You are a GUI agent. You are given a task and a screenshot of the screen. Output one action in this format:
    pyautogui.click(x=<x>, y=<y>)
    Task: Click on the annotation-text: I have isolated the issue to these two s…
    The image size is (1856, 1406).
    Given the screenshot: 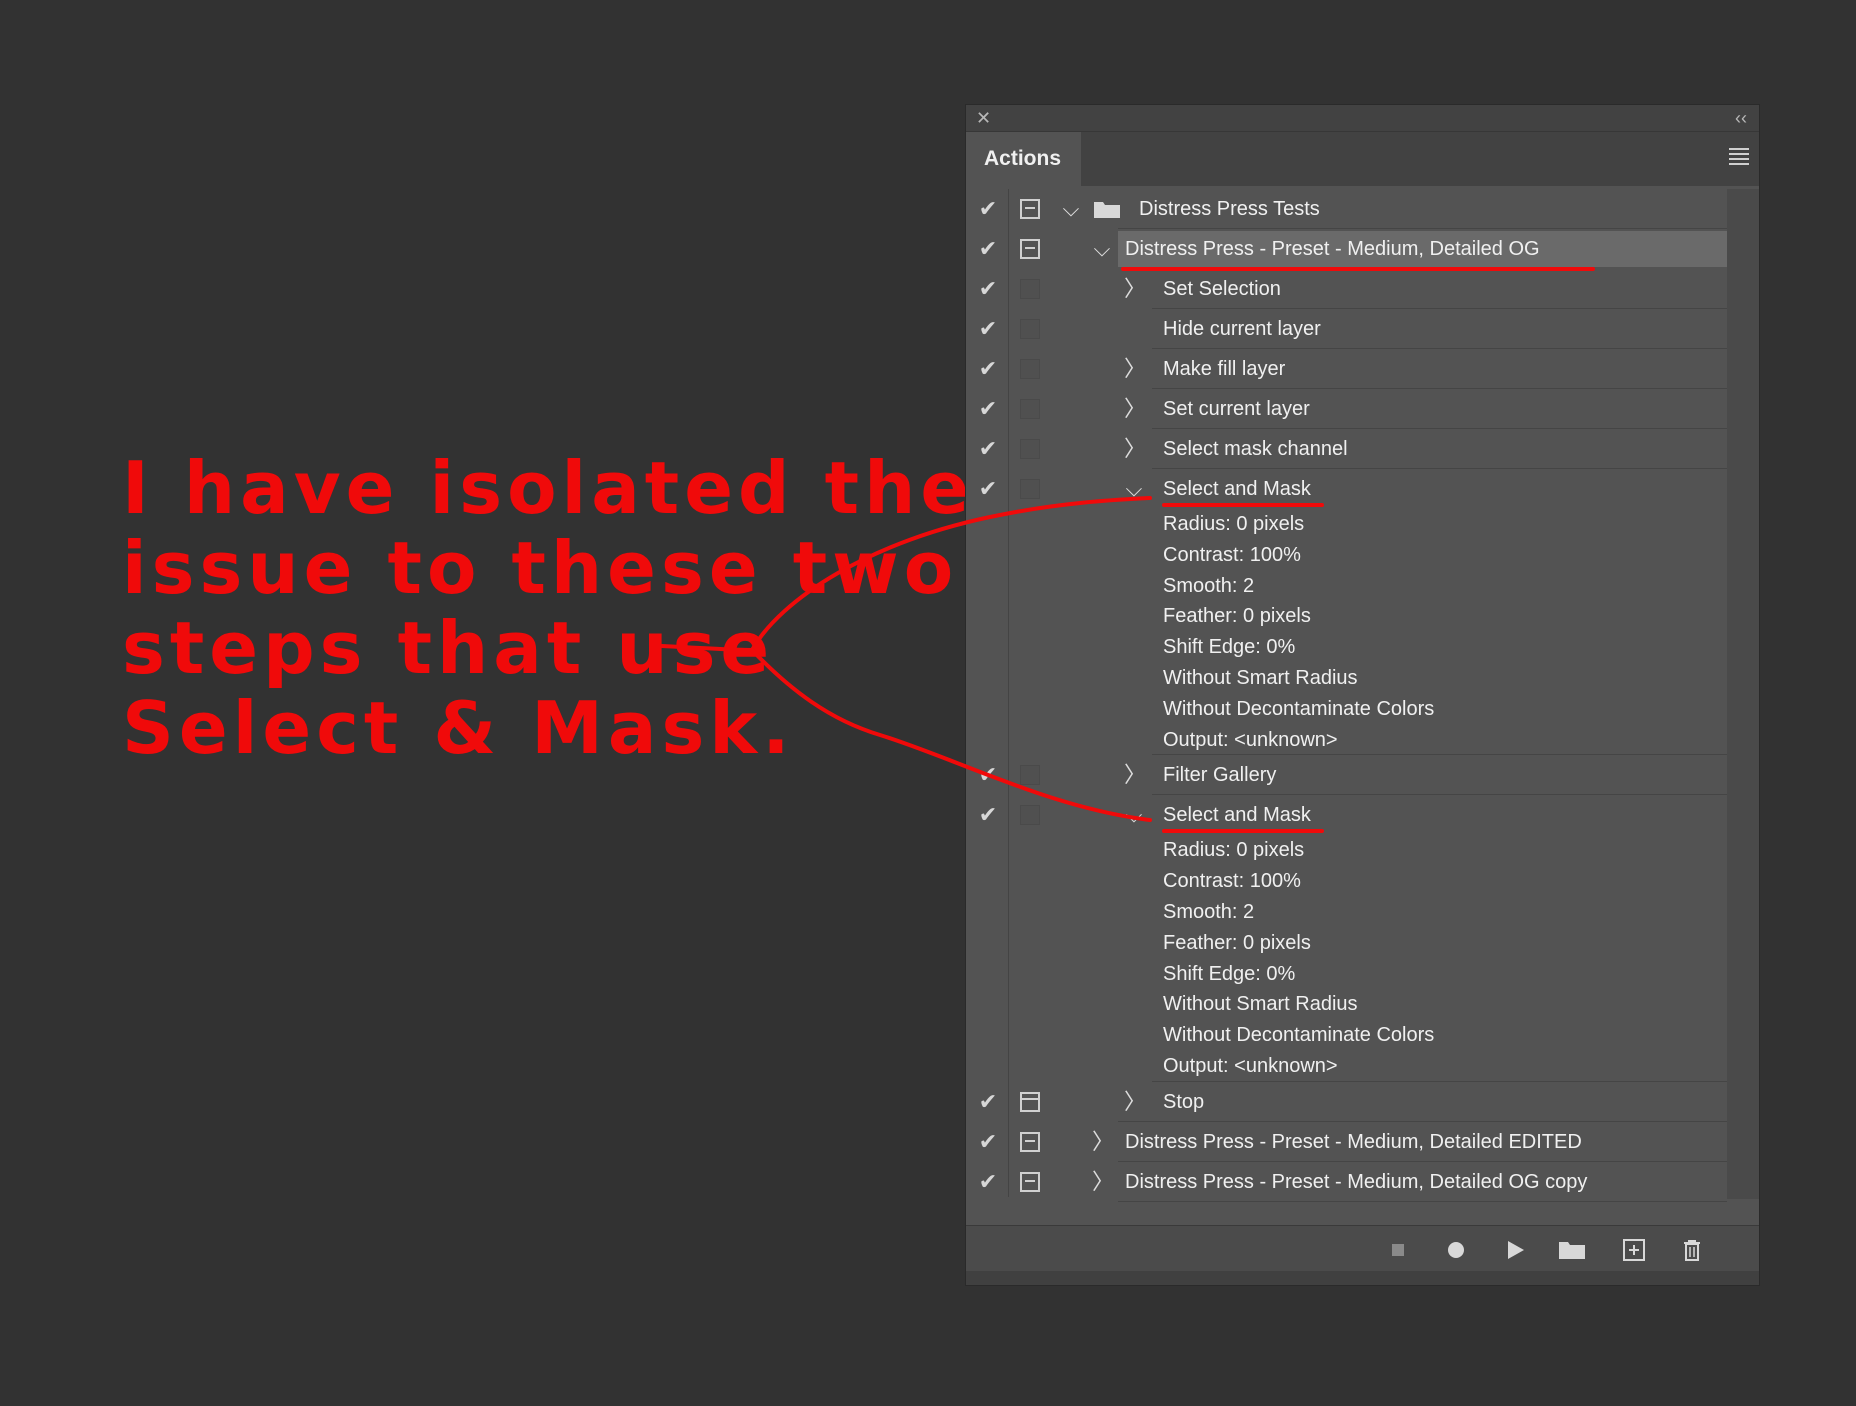 What is the action you would take?
    pyautogui.click(x=545, y=608)
    